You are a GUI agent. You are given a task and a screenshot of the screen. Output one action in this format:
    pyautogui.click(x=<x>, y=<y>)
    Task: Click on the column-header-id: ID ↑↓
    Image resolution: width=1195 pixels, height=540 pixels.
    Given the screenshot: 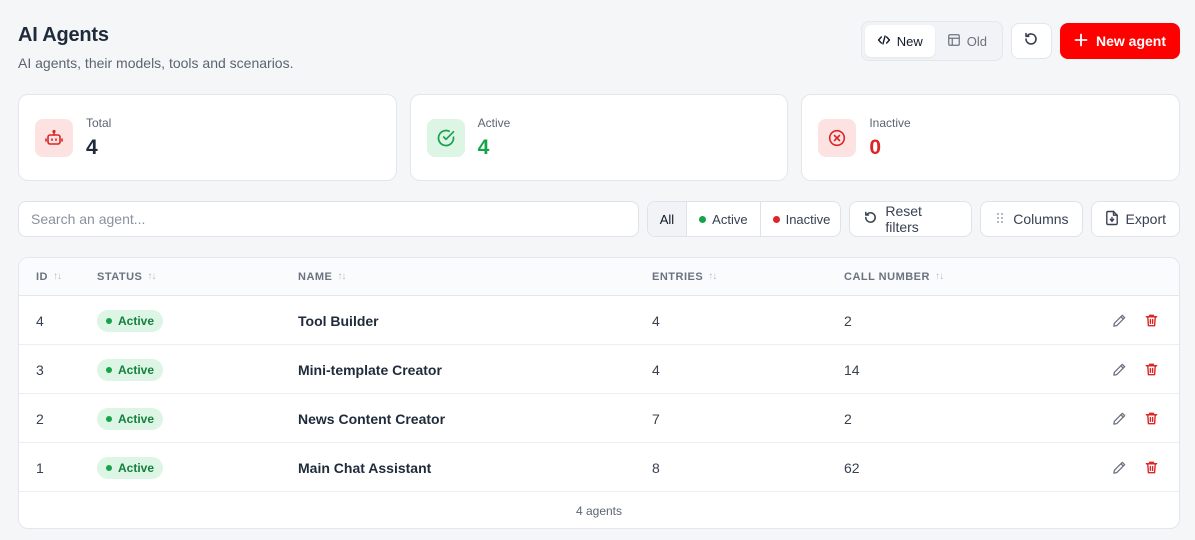 What is the action you would take?
    pyautogui.click(x=49, y=276)
    